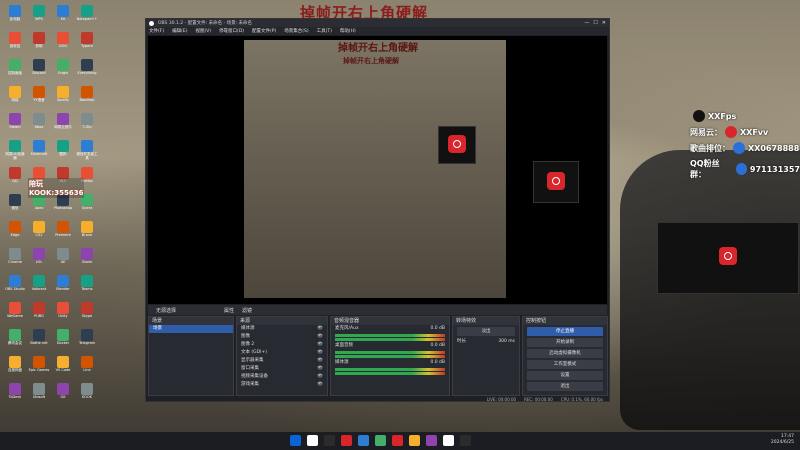 This screenshot has width=800, height=450. I want to click on desktop-icon: Blender, so click(63, 288).